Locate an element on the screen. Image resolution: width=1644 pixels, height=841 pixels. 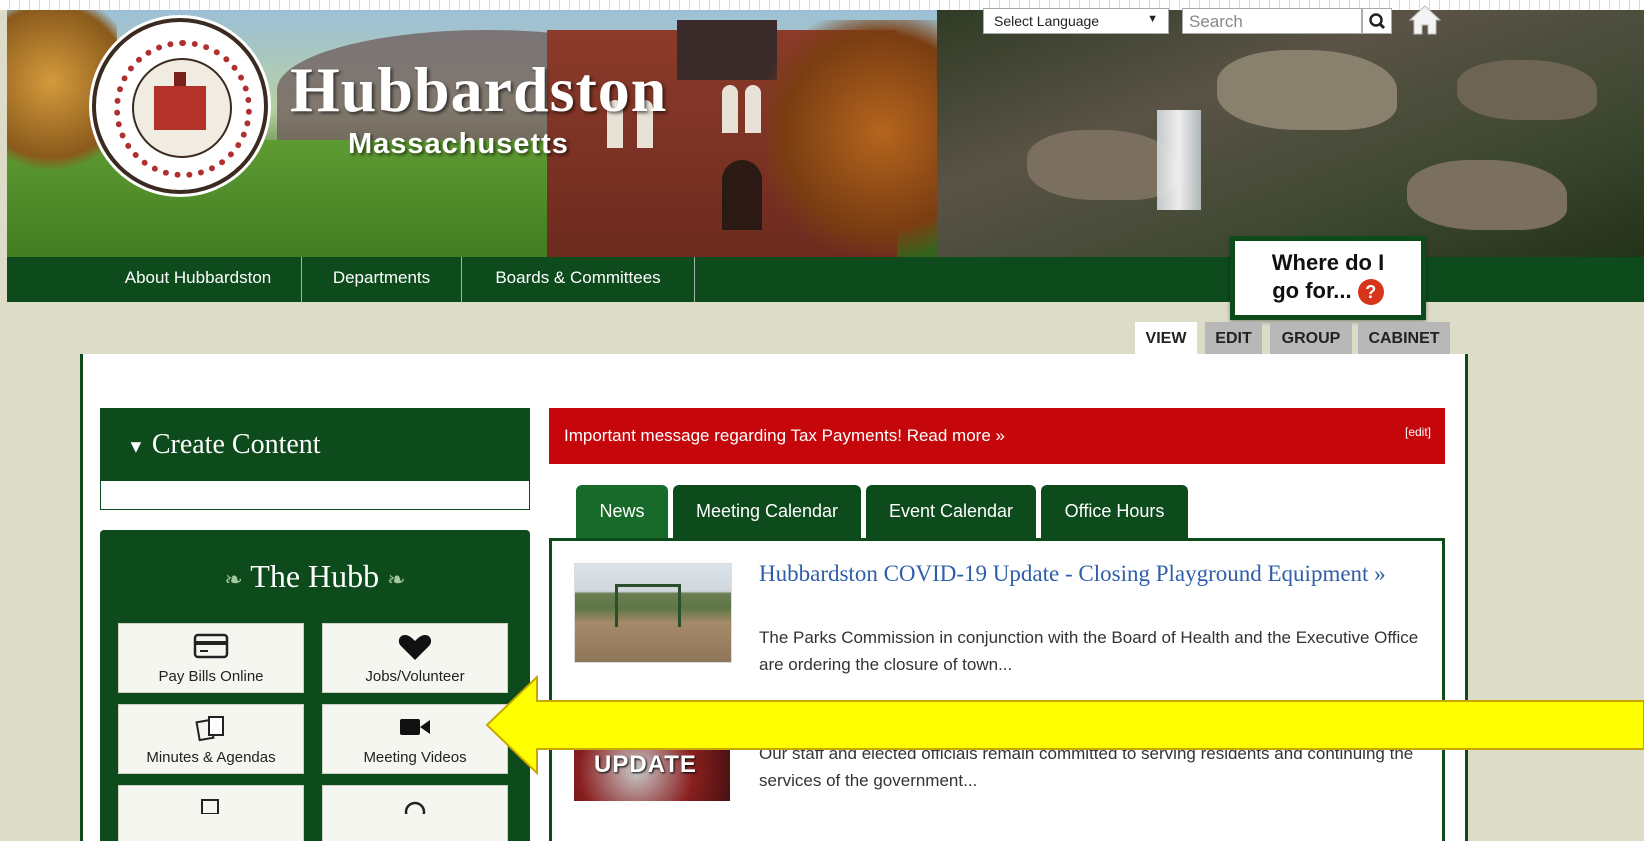
caret-down-icon: ▼ is located at coordinates (136, 446).